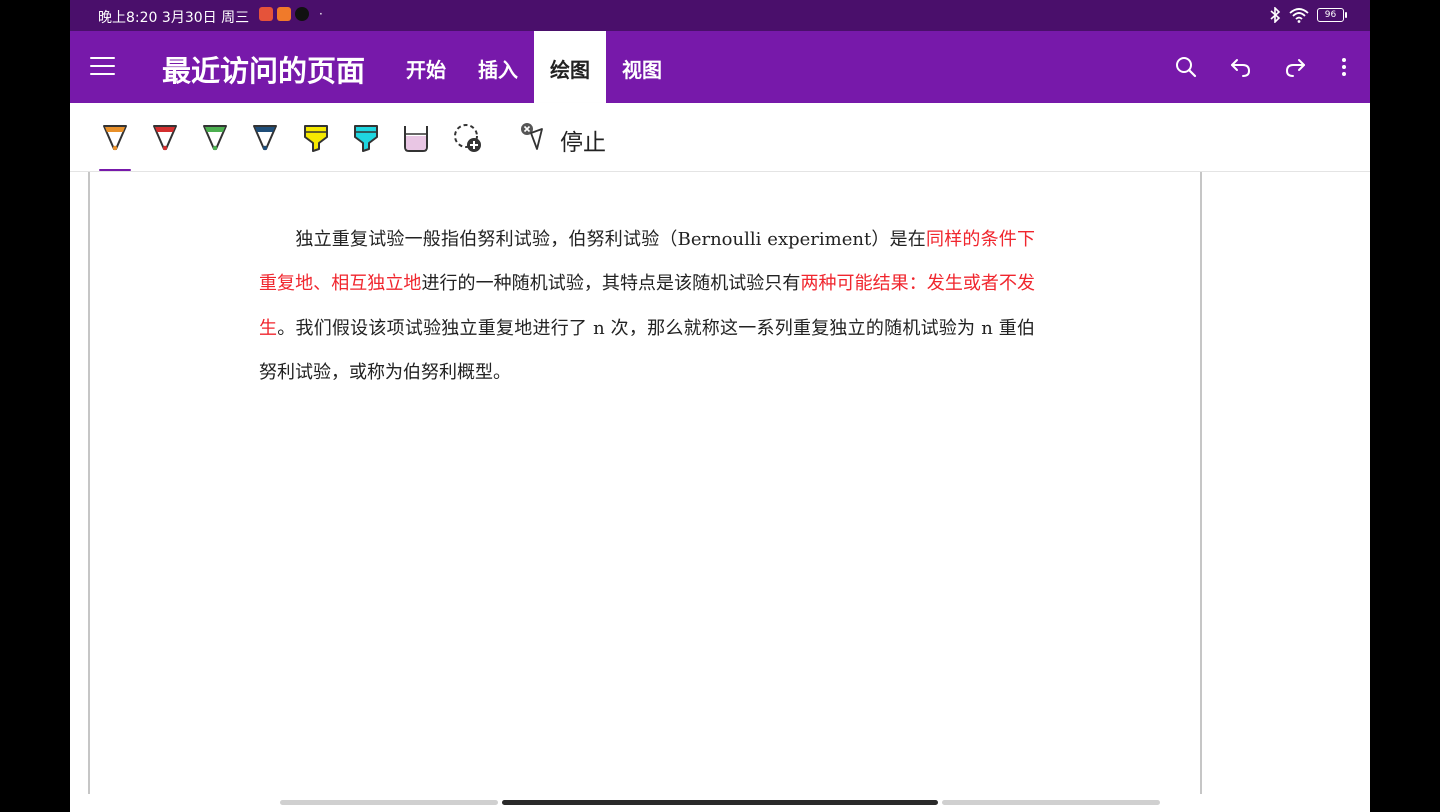 The height and width of the screenshot is (812, 1440). What do you see at coordinates (611, 284) in the screenshot?
I see `text-segment: 进行的一种随机试验，其特点是该随机试验只有` at bounding box center [611, 284].